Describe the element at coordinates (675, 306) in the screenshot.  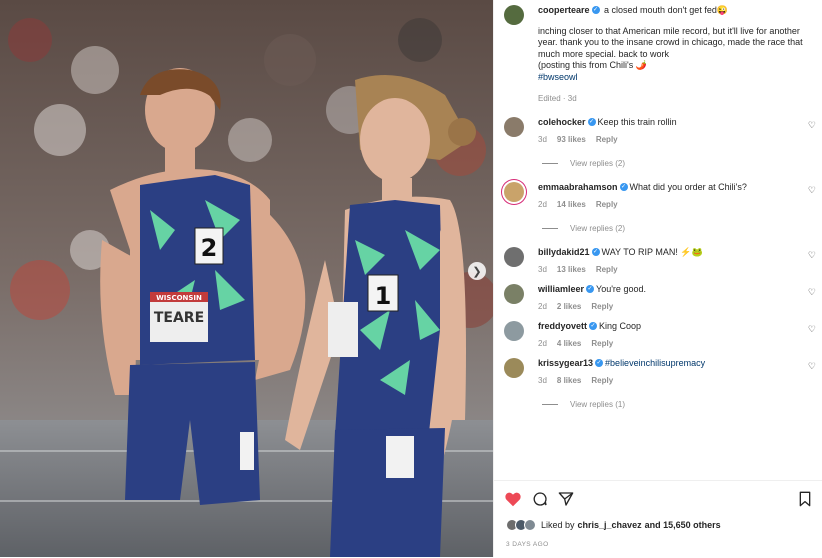
I see `comment-meta: 2d 2 likes Reply` at that location.